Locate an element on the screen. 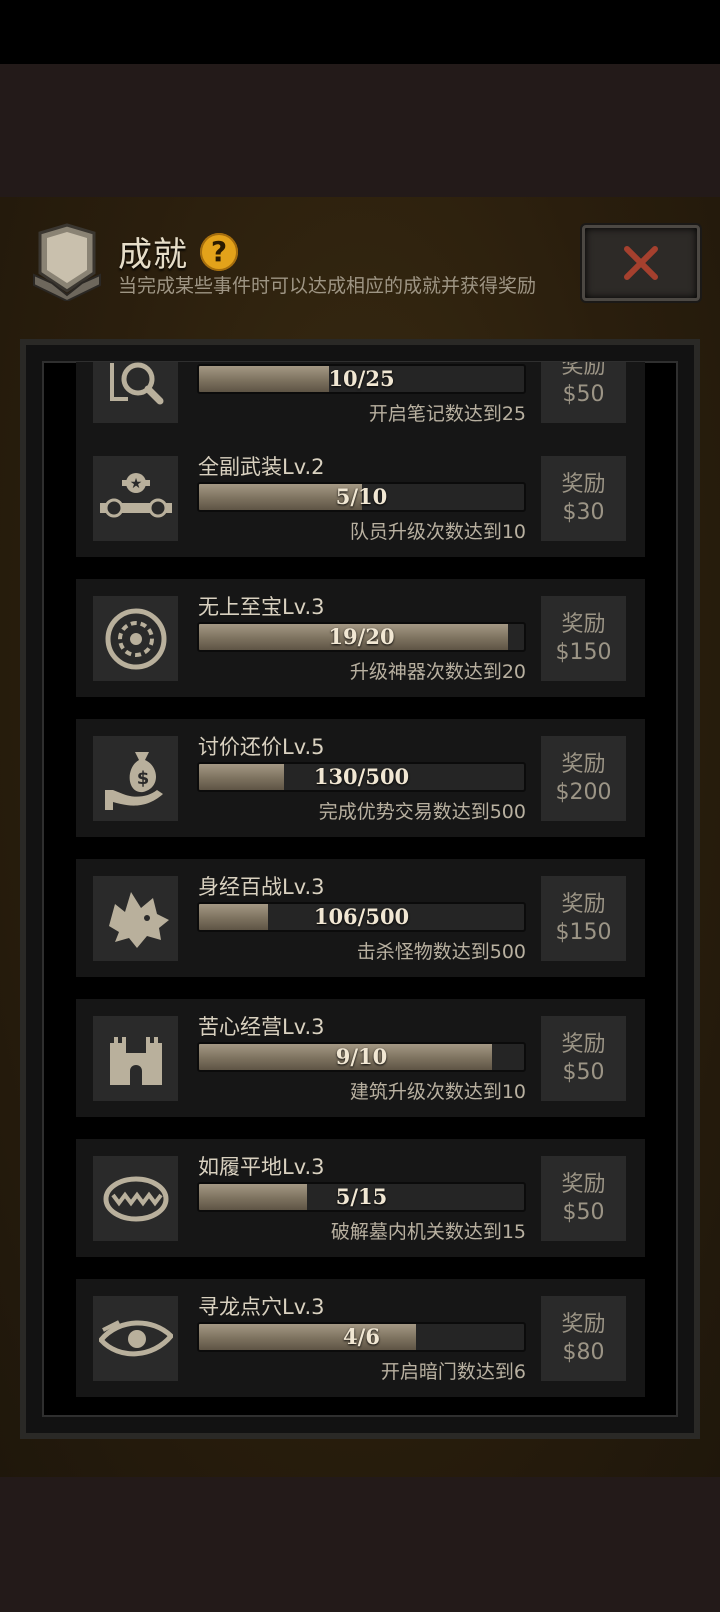  progress-text: 130/500 is located at coordinates (361, 776).